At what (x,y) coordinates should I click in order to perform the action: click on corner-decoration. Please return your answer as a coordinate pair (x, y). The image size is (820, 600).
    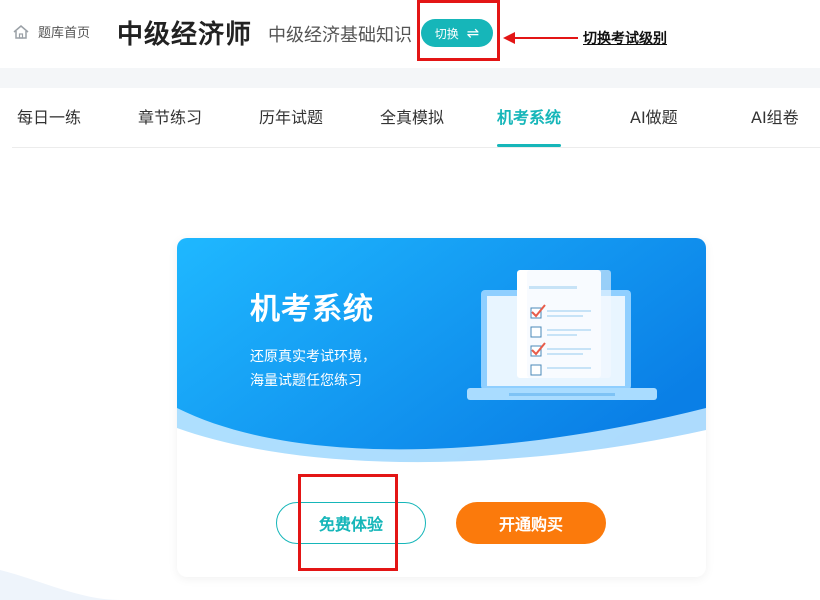
    Looking at the image, I should click on (60, 585).